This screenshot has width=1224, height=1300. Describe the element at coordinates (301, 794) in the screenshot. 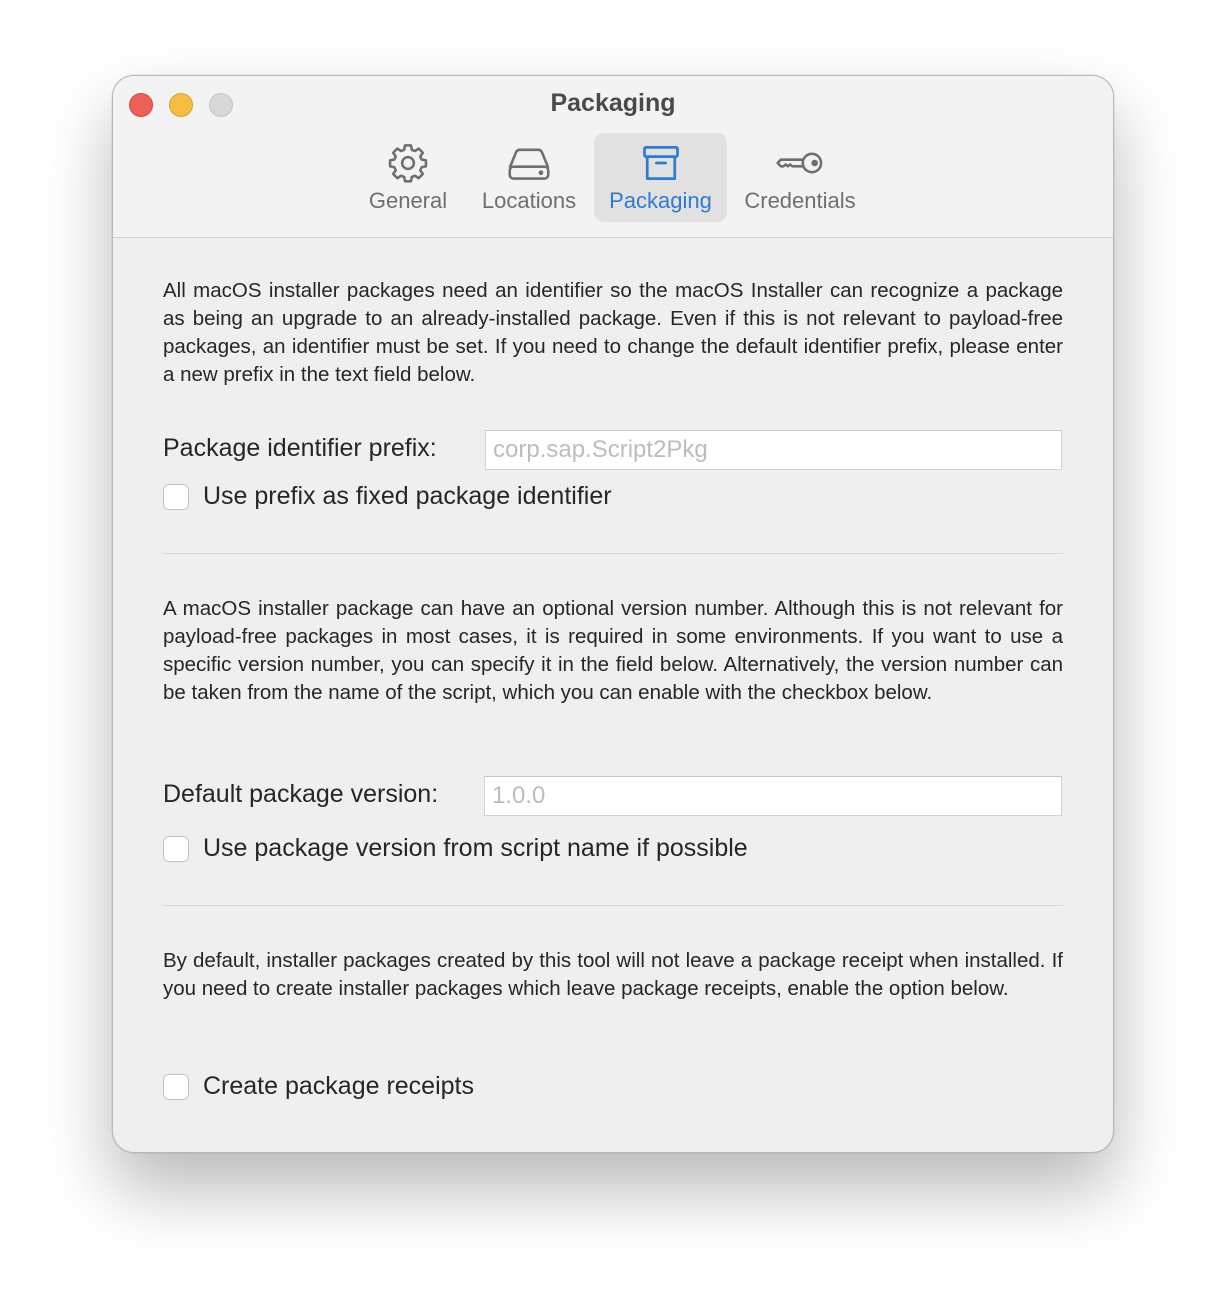

I see `package-version-label: Default package version:` at that location.